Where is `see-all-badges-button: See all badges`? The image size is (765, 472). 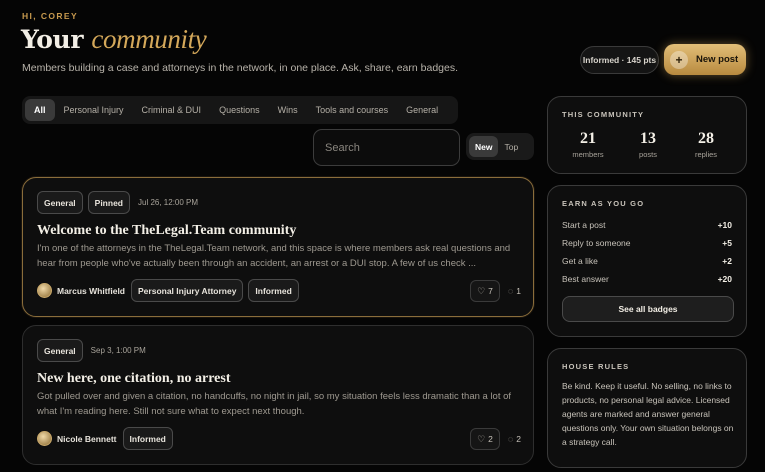
see-all-badges-button: See all badges is located at coordinates (648, 309).